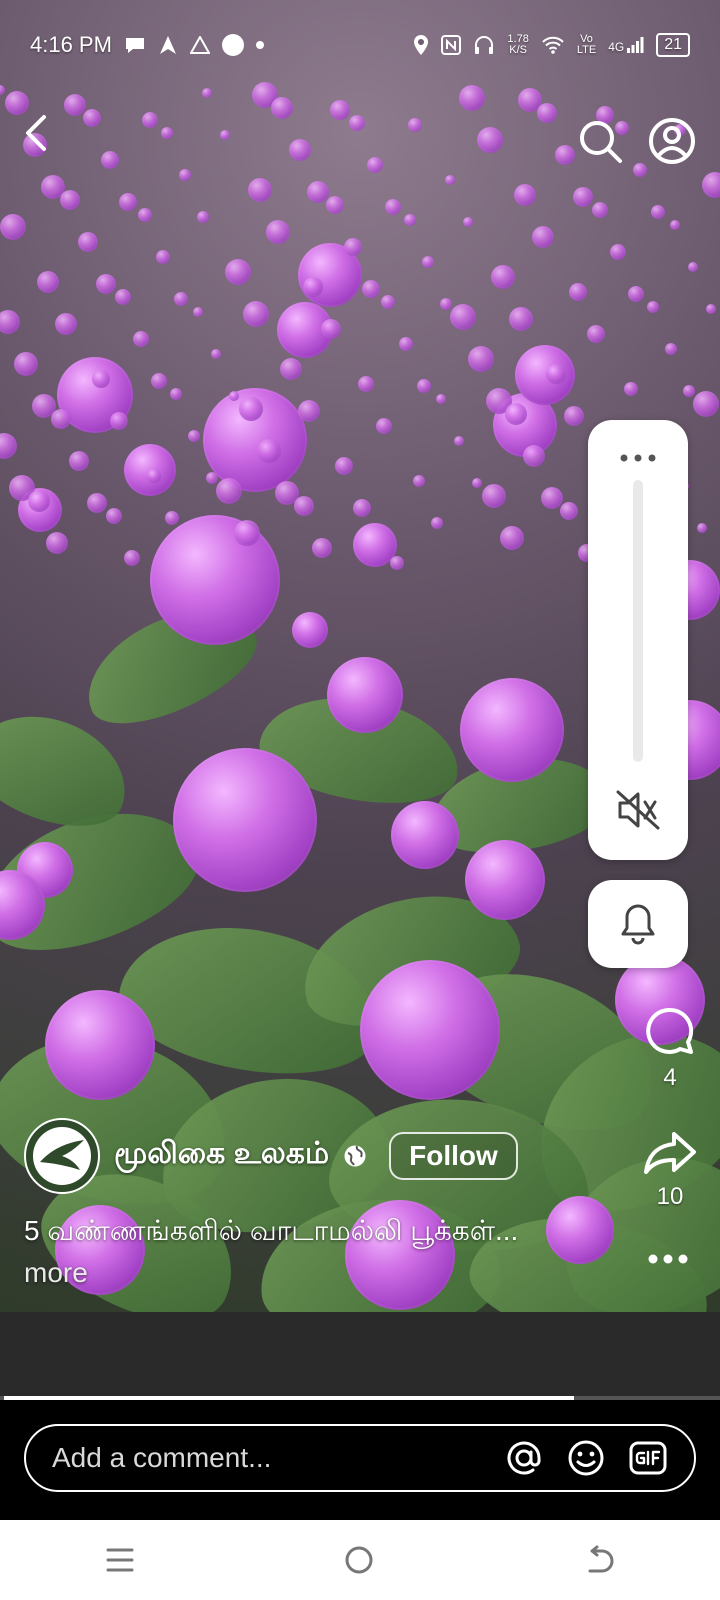  I want to click on search-button, so click(600, 141).